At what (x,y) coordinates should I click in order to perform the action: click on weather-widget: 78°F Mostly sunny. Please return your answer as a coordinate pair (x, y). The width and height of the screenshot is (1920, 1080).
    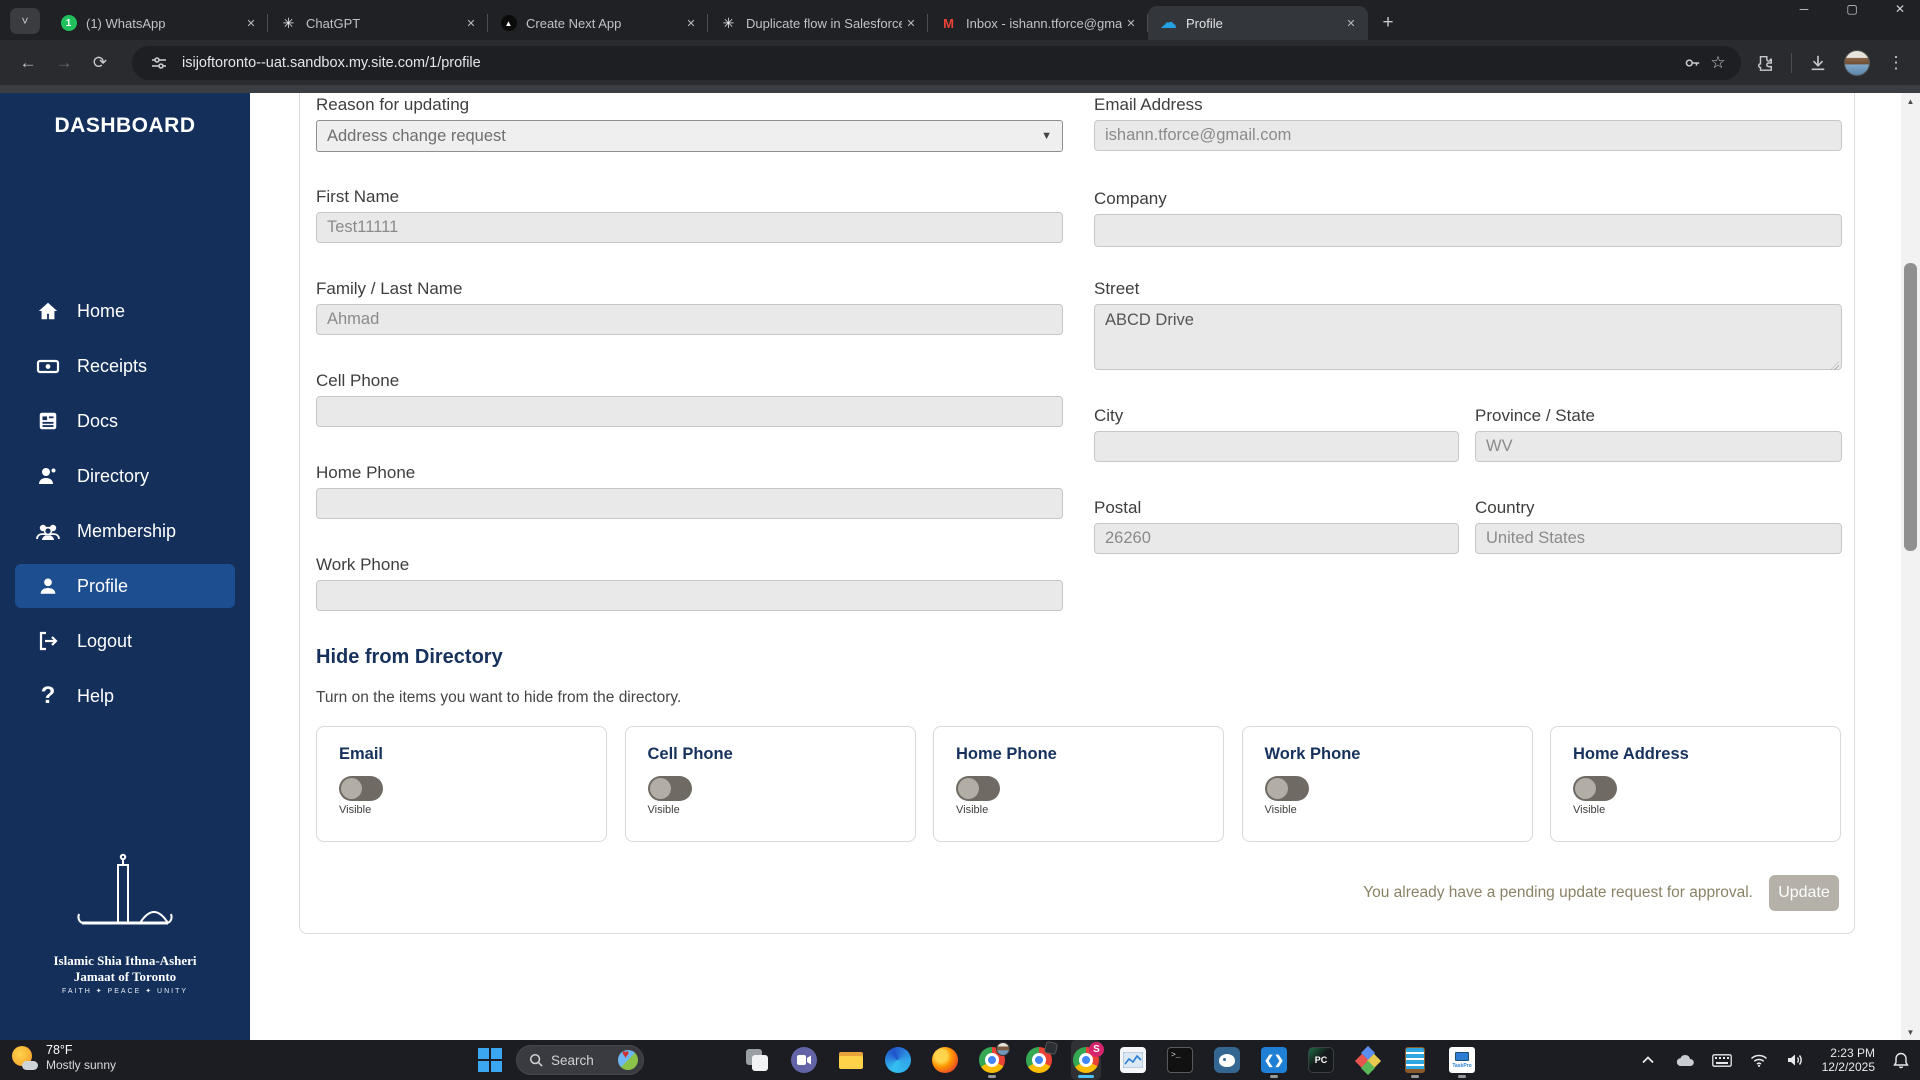
    Looking at the image, I should click on (63, 1057).